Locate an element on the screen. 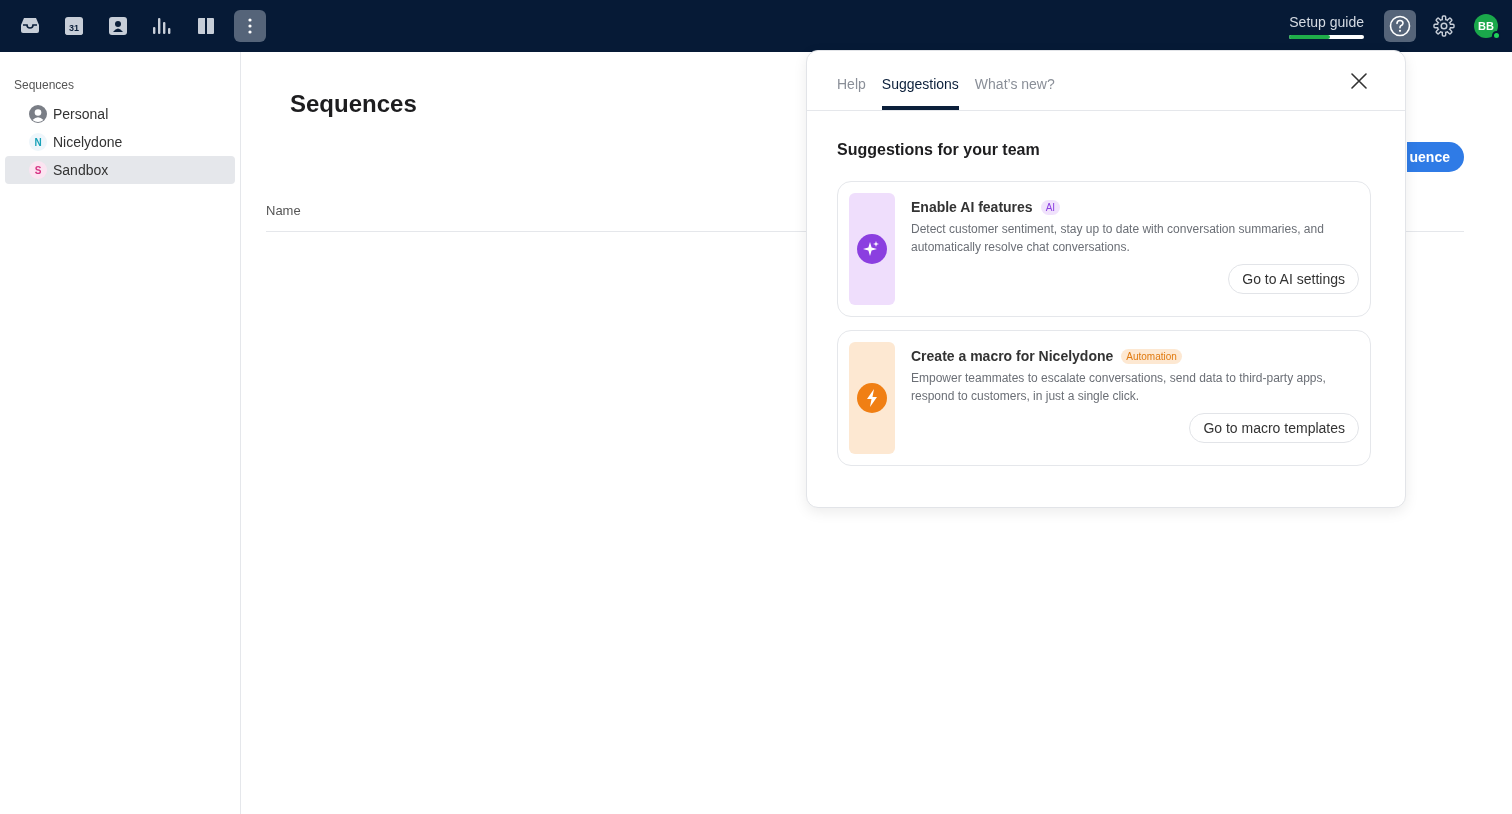 Image resolution: width=1512 pixels, height=814 pixels. team-icon: S is located at coordinates (38, 170).